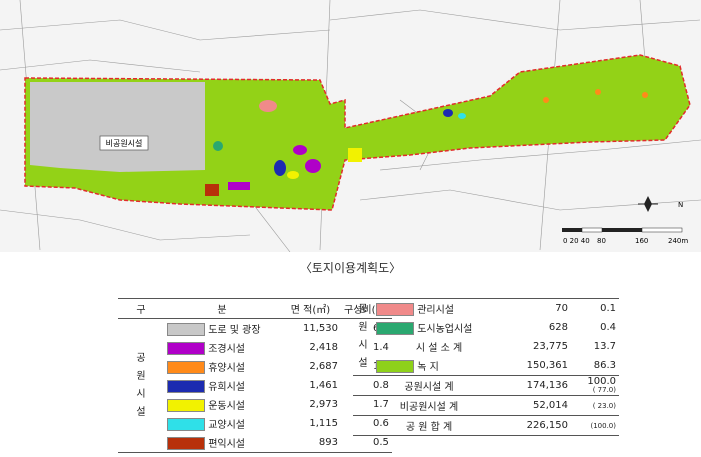 The width and height of the screenshot is (701, 457). I want to click on row-name: 녹 지, so click(439, 366).